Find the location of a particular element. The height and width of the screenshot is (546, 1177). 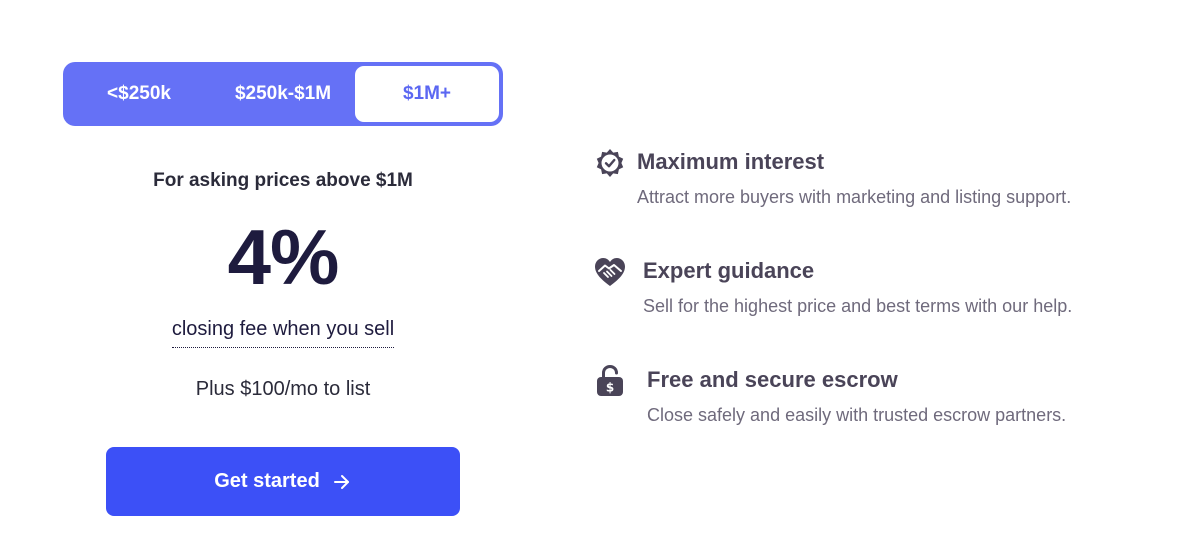

lock-dollar-icon: $ is located at coordinates (610, 381).